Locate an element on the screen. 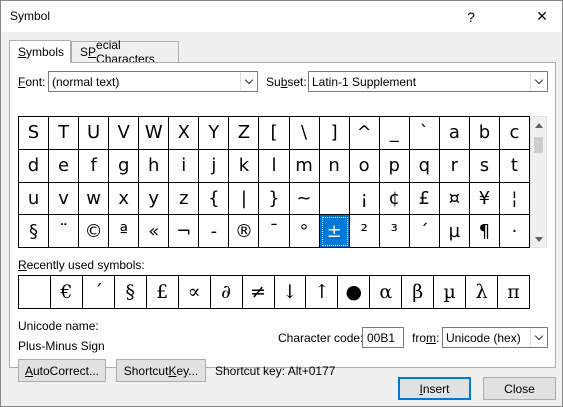  symbol-cell: d is located at coordinates (34, 166).